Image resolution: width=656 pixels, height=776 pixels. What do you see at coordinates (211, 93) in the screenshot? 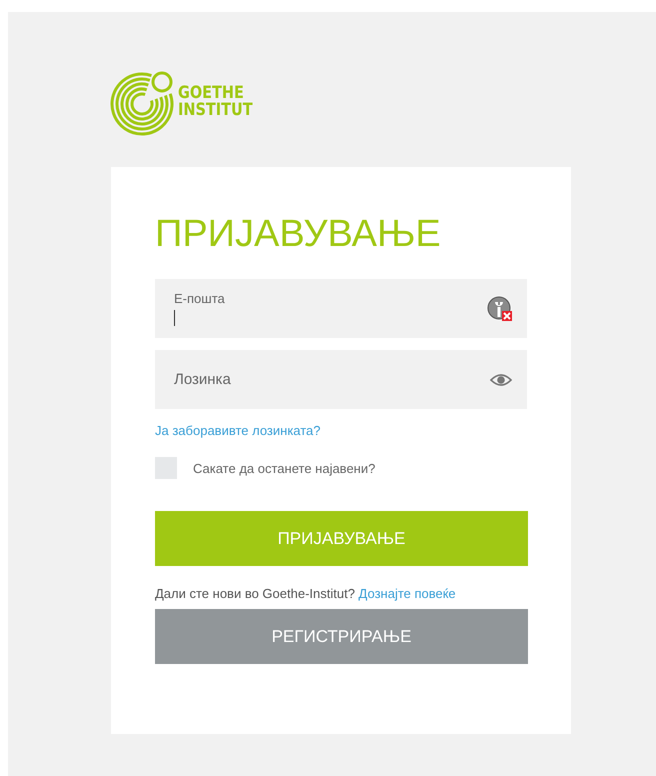
I see `logo-text: GOETHE` at bounding box center [211, 93].